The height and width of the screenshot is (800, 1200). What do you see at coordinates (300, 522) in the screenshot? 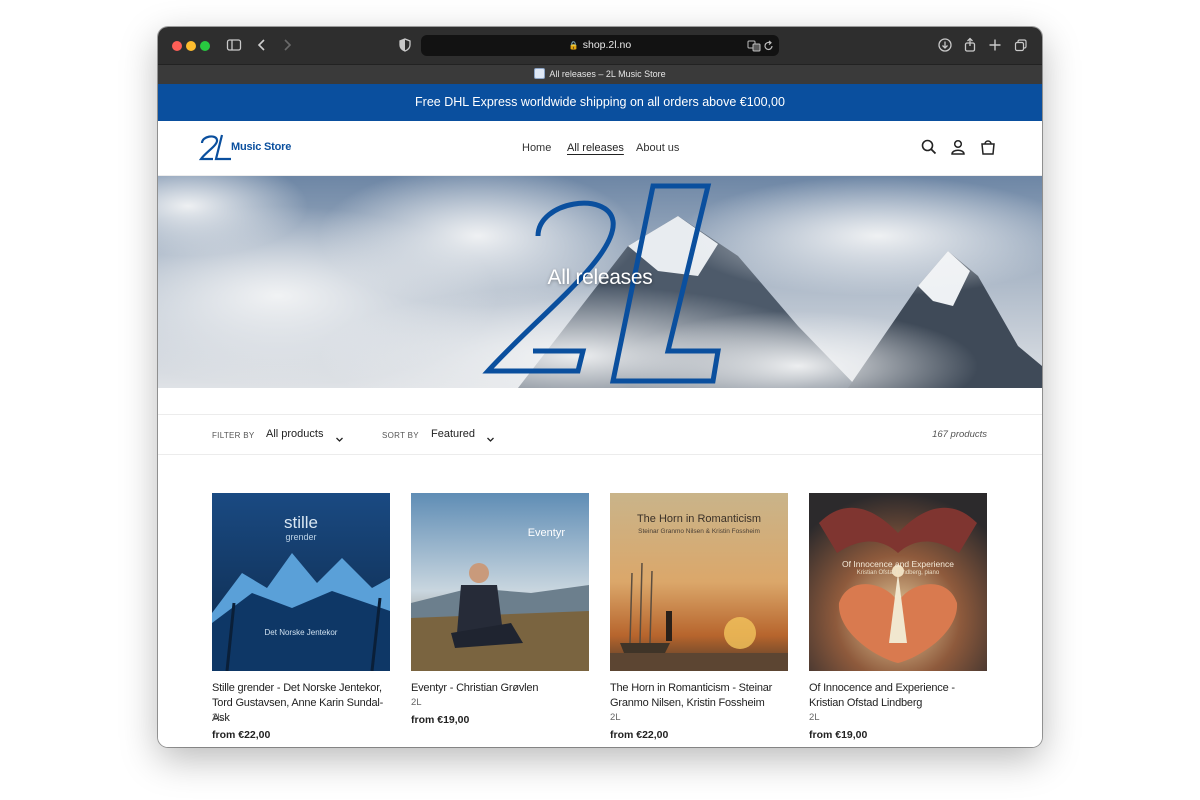
I see `cover-title: stille` at bounding box center [300, 522].